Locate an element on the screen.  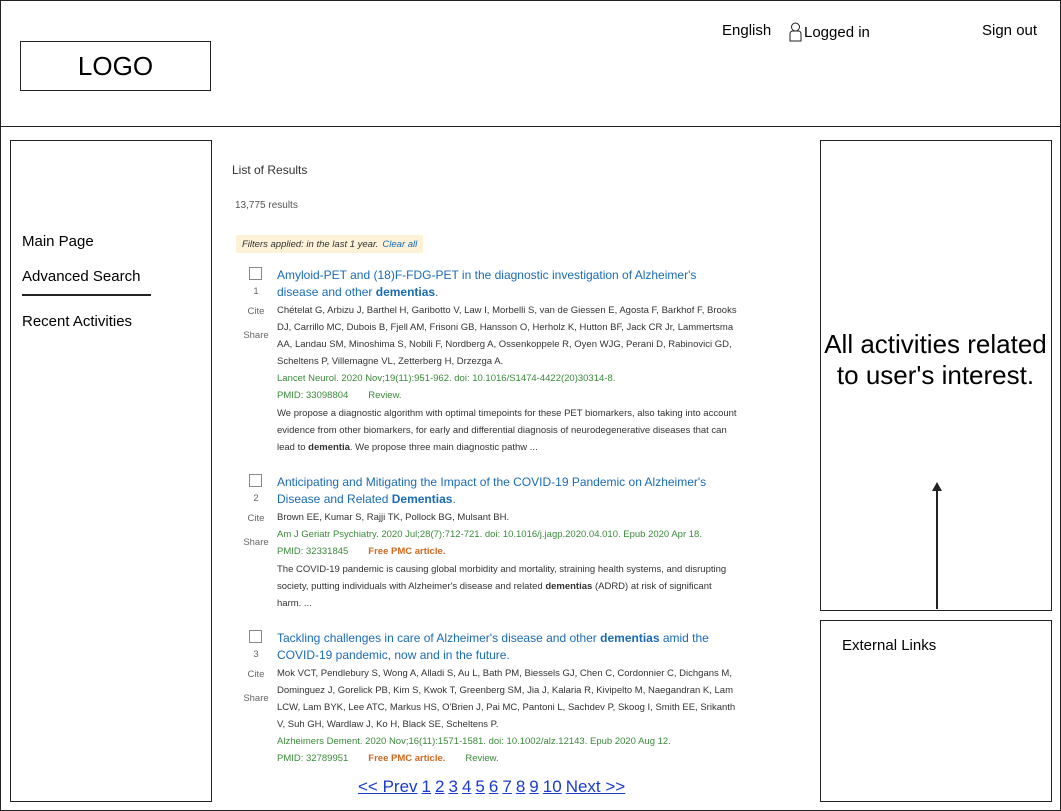
nav-main-page: Main Page is located at coordinates (58, 241).